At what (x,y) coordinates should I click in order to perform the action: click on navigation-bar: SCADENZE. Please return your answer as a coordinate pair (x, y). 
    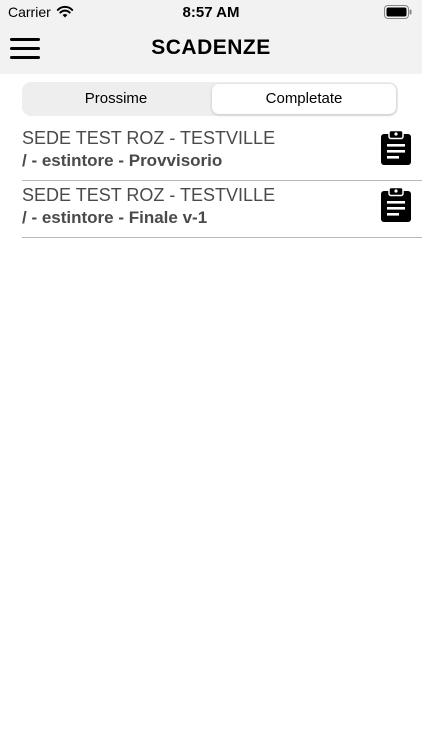
    Looking at the image, I should click on (211, 50).